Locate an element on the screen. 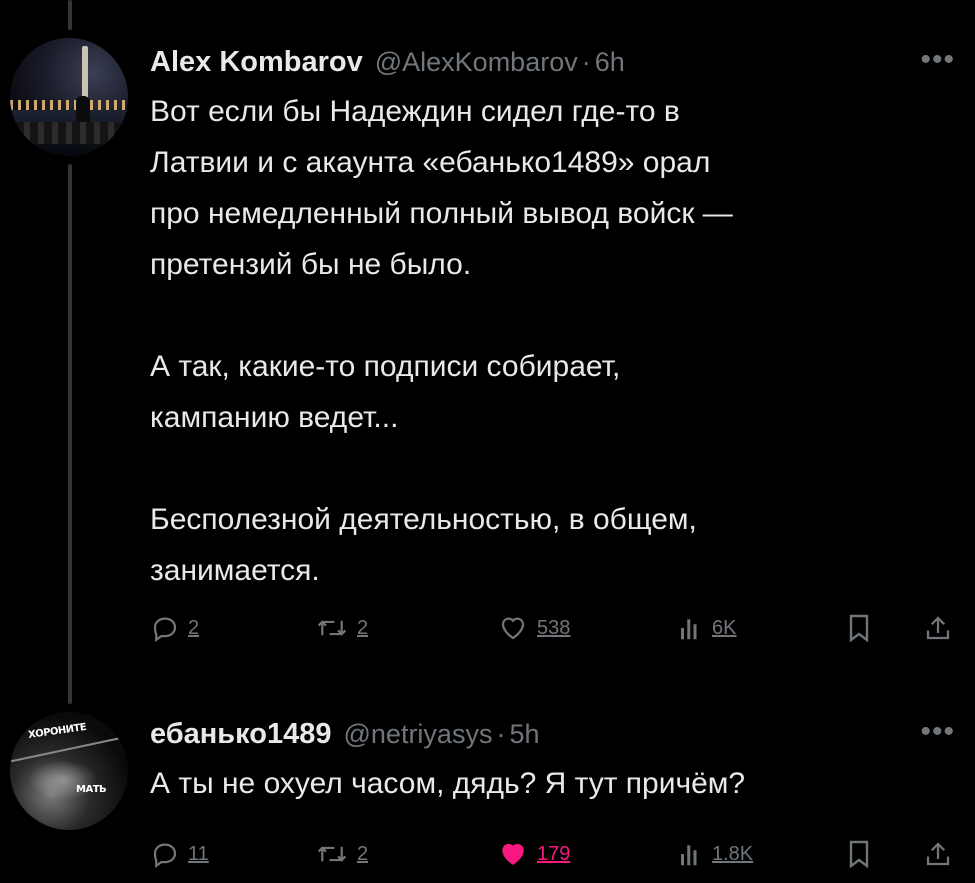  avatar is located at coordinates (69, 97).